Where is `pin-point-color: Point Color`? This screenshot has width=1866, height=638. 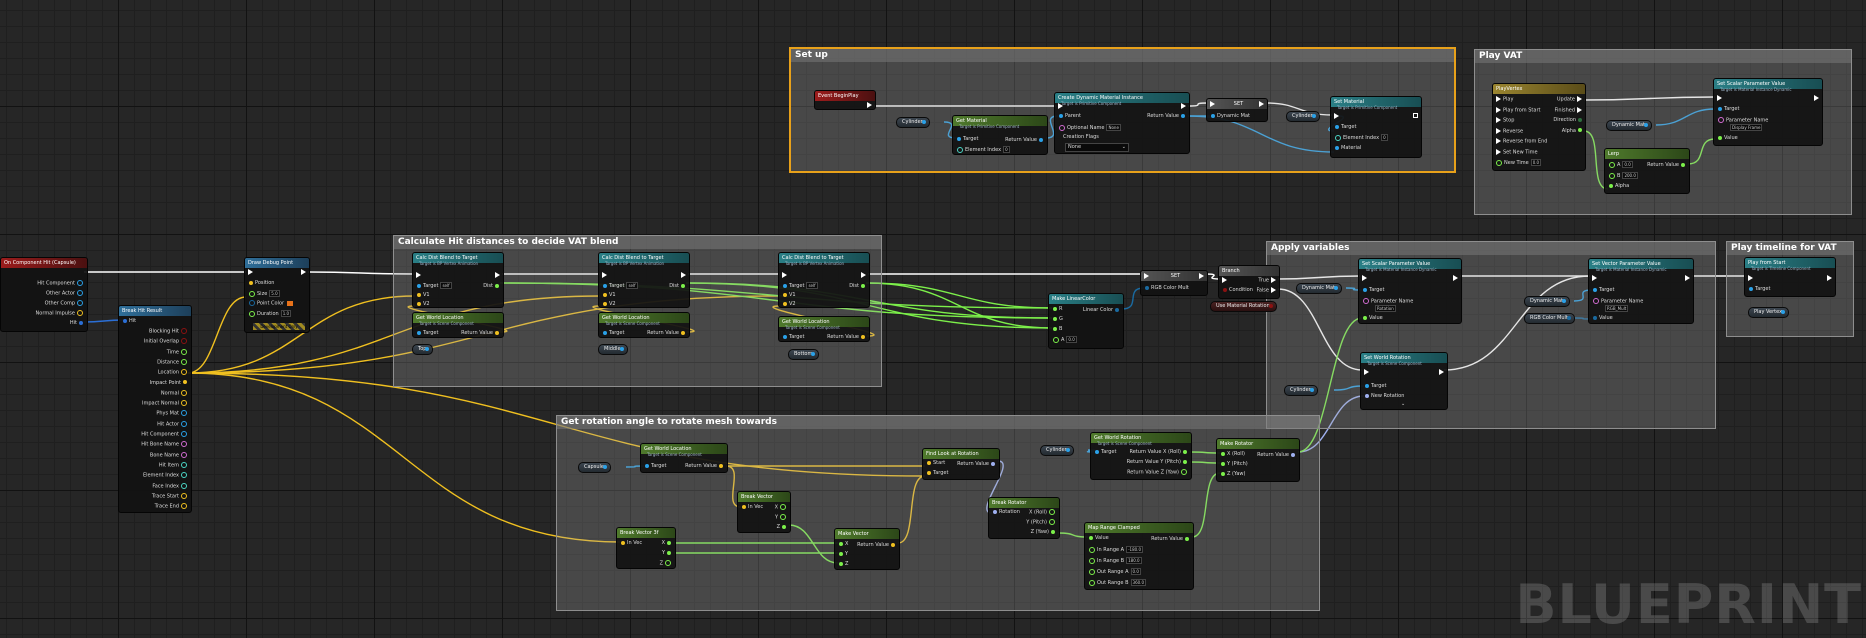 pin-point-color: Point Color is located at coordinates (270, 304).